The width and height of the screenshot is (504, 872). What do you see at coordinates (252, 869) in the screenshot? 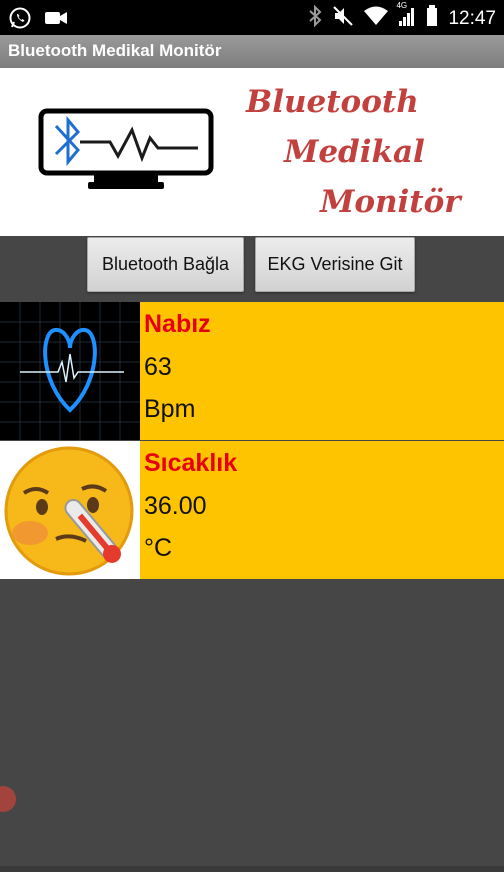
I see `bottom-divider` at bounding box center [252, 869].